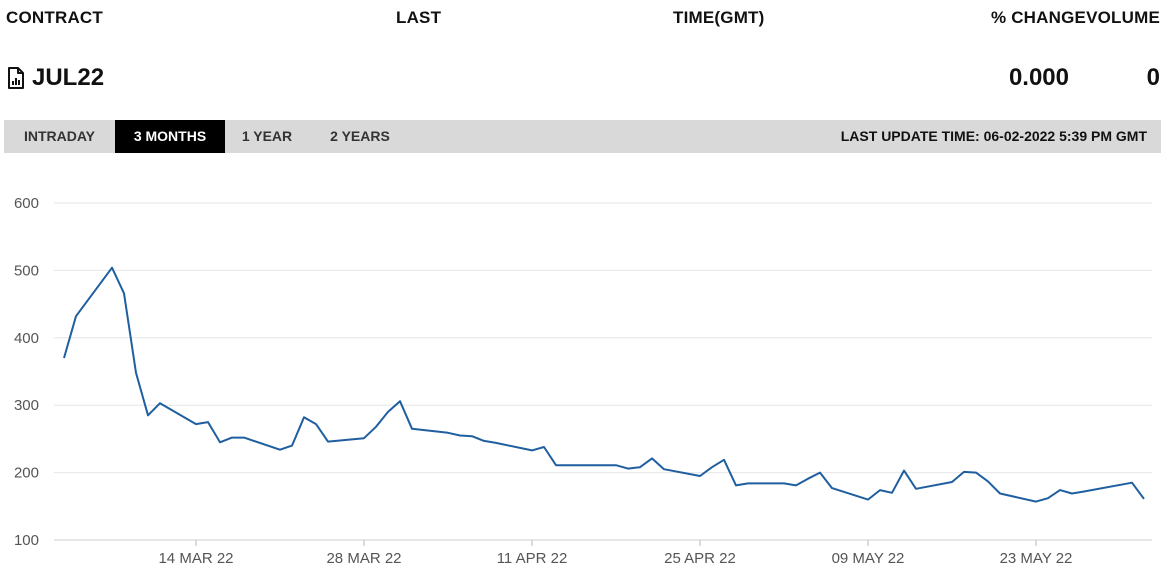  What do you see at coordinates (700, 558) in the screenshot?
I see `x-tick-label: 25 APR 22` at bounding box center [700, 558].